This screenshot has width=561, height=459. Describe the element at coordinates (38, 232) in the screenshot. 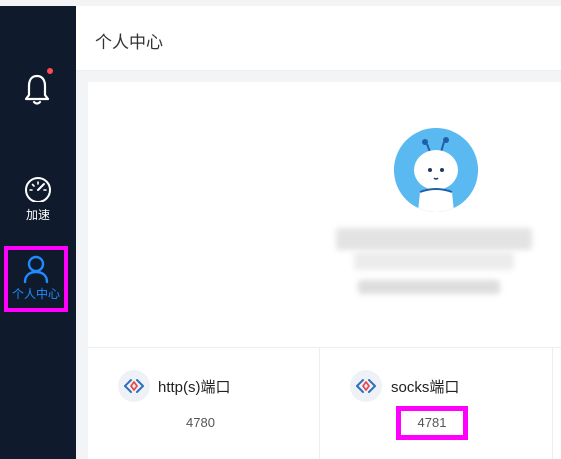

I see `sidebar: 加速 个人中心` at that location.